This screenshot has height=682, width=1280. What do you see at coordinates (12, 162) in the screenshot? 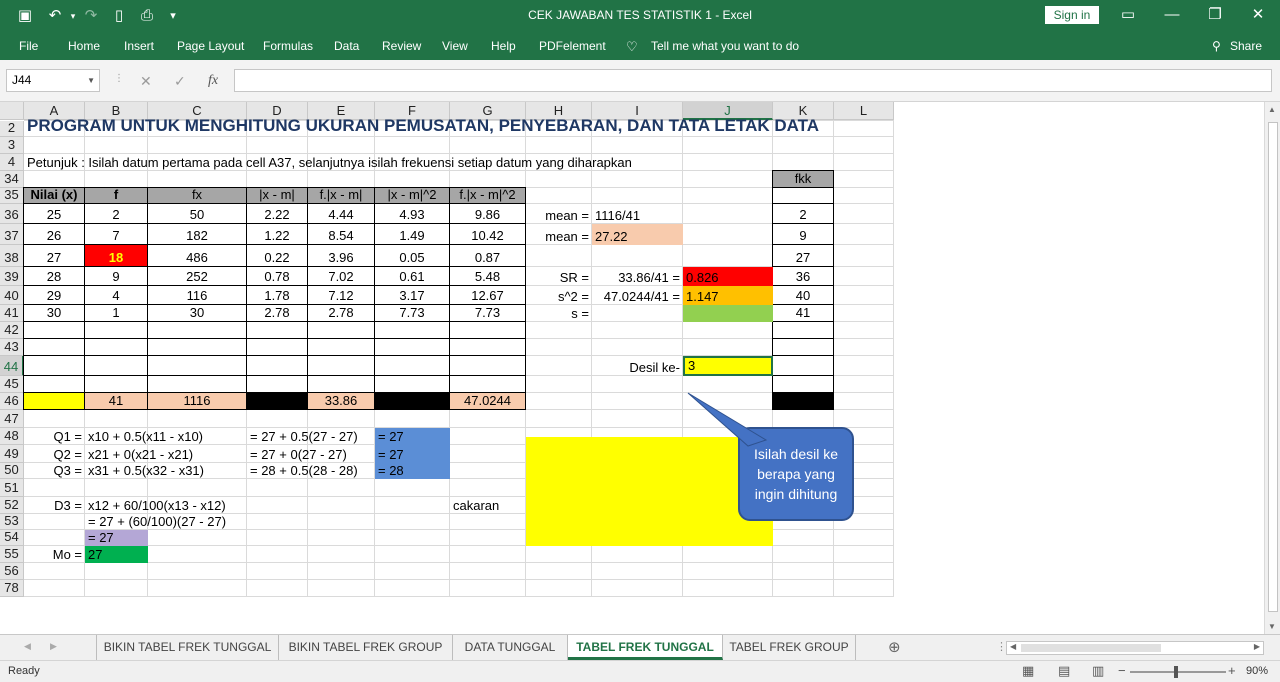
I see `row-header-4: 4` at bounding box center [12, 162].